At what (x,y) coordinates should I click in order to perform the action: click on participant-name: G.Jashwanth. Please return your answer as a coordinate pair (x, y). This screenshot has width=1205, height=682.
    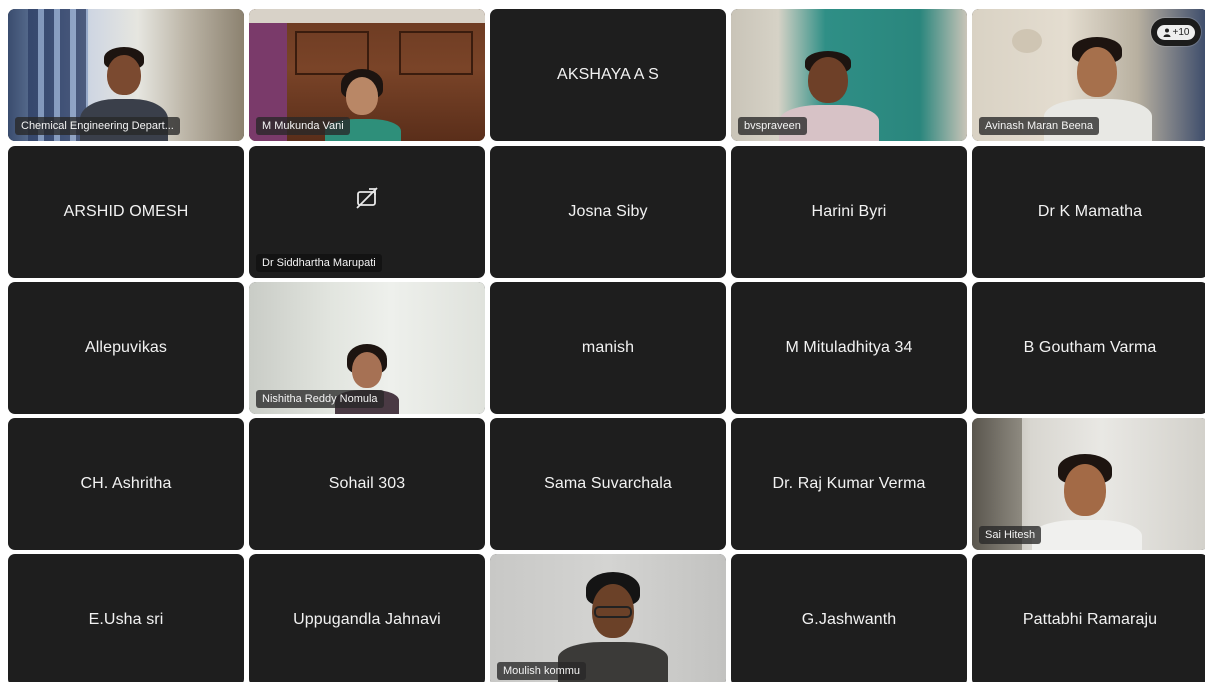
    Looking at the image, I should click on (849, 619).